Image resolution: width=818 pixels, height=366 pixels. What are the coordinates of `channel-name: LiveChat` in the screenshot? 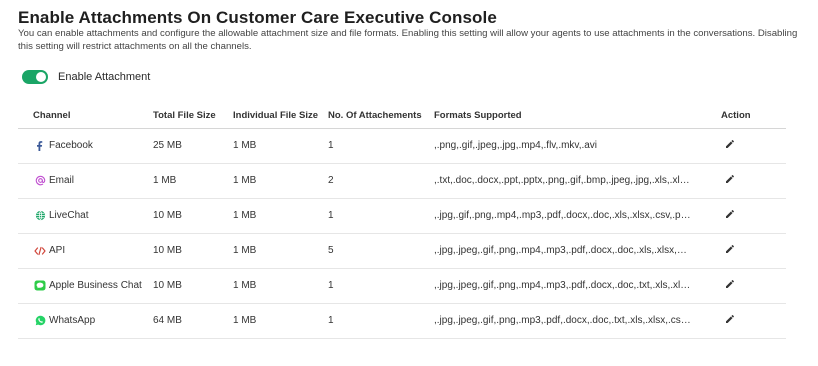 It's located at (69, 215).